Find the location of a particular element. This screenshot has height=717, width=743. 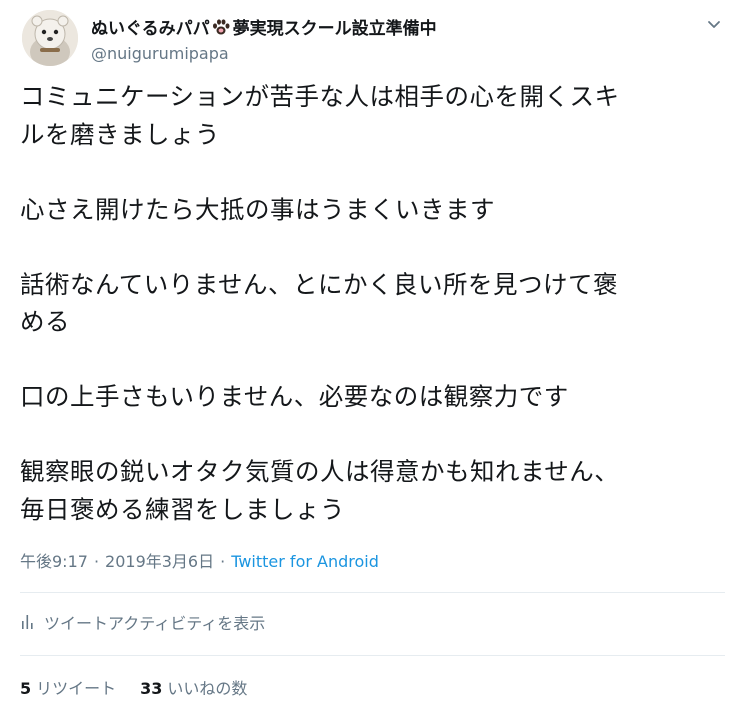

tweet-paragraph: 話術なんていりません、とにかく良い所を見つけて褒 める is located at coordinates (372, 303).